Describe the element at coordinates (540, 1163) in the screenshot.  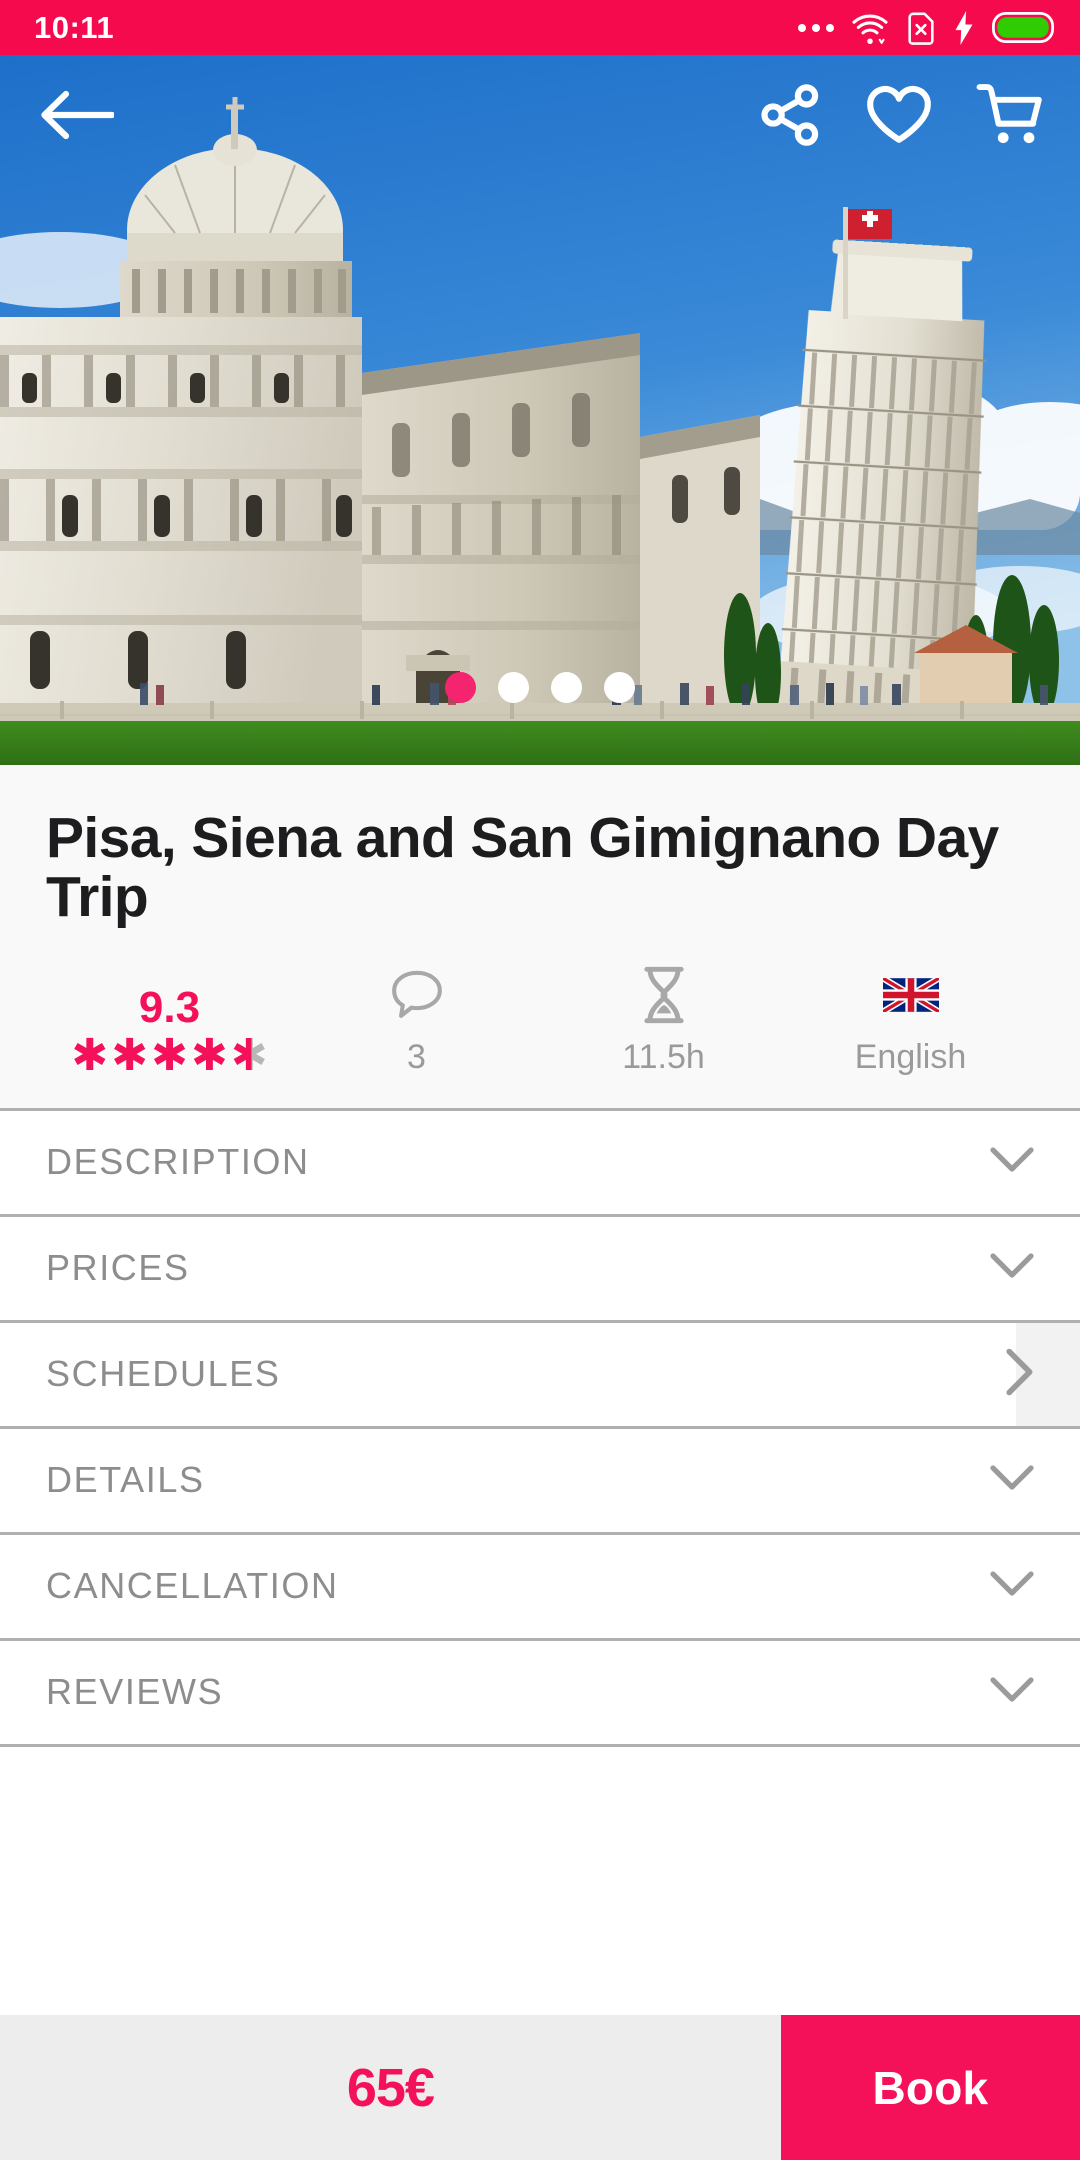
I see `section-row-description: DESCRIPTION` at that location.